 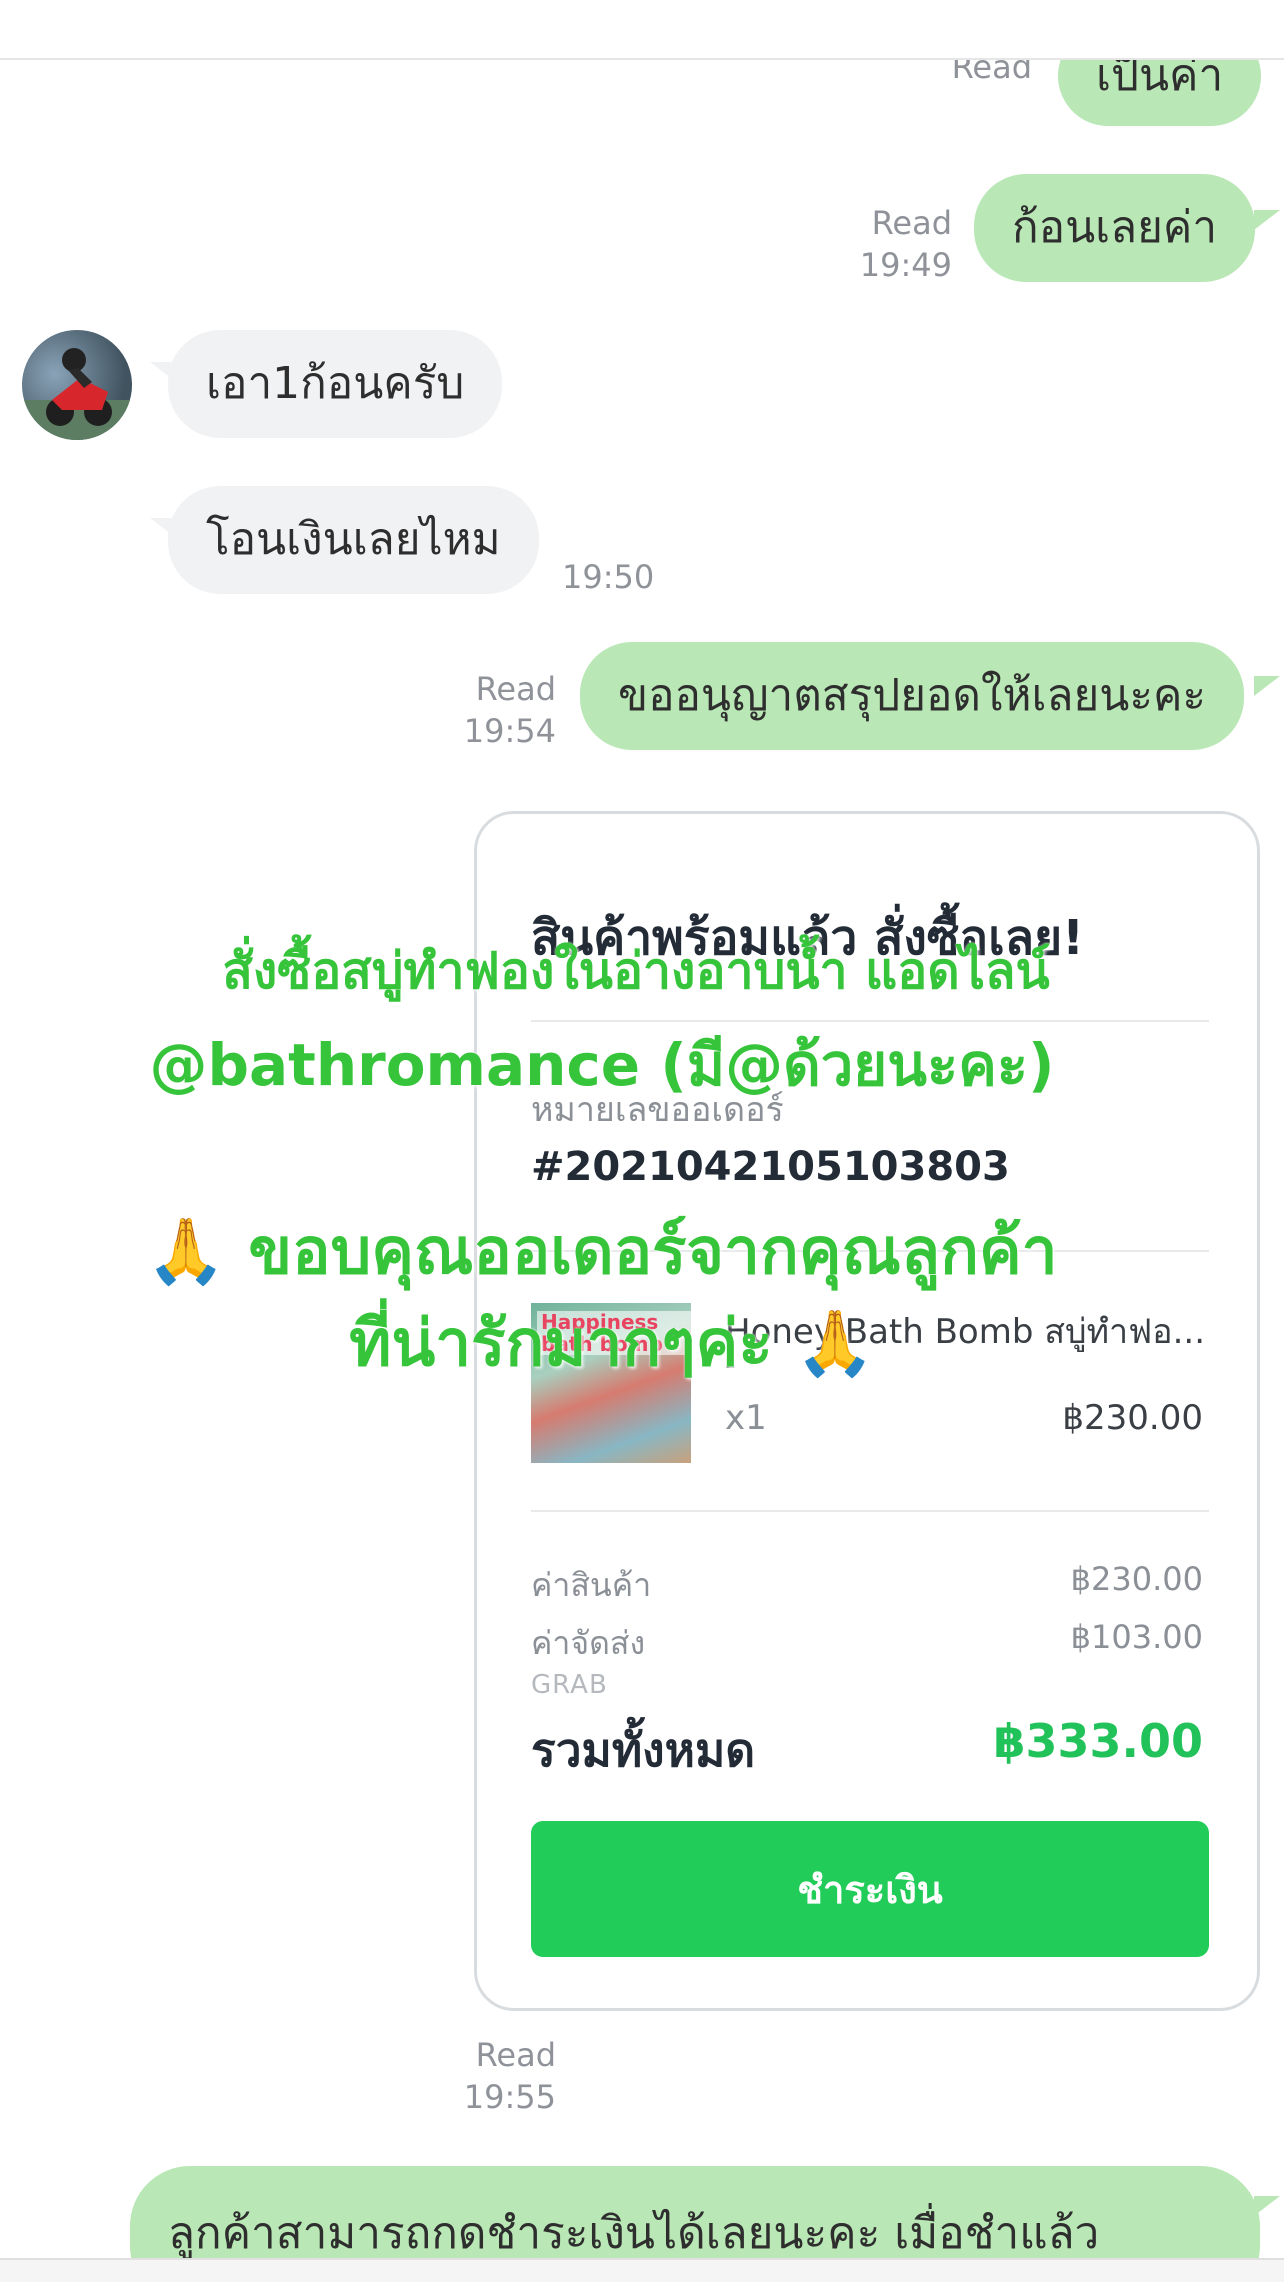 What do you see at coordinates (642, 2270) in the screenshot?
I see `bottom-bar` at bounding box center [642, 2270].